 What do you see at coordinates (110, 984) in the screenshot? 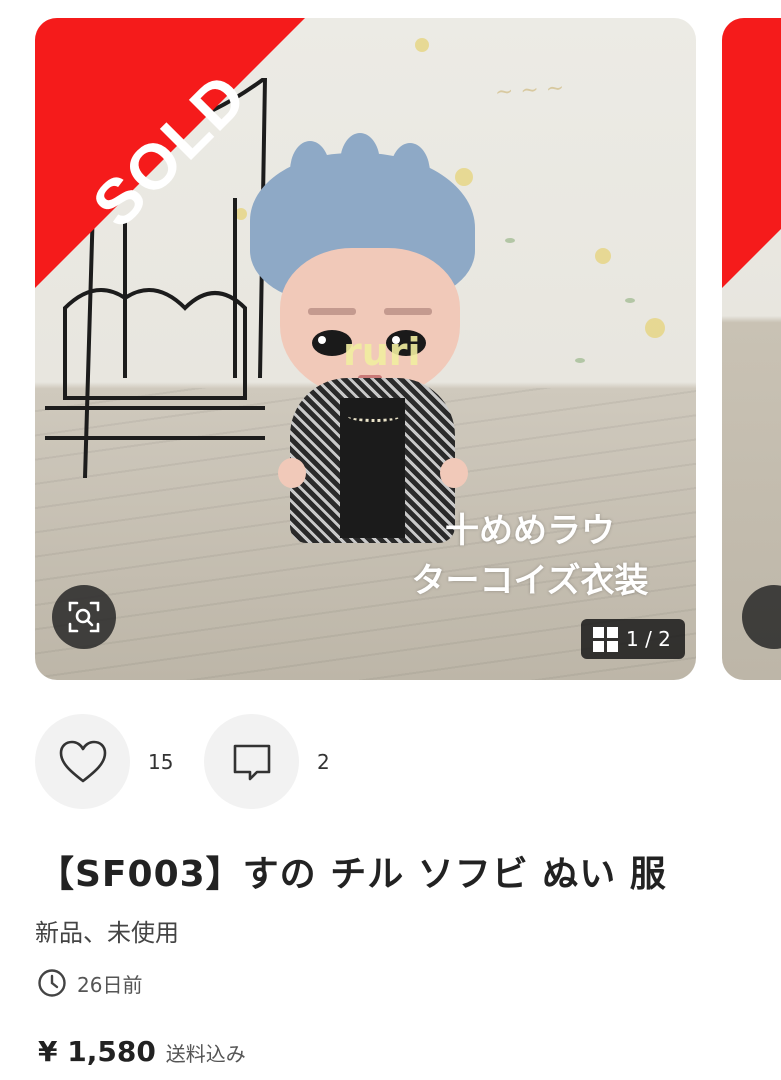
I see `posted-time: 26日前` at bounding box center [110, 984].